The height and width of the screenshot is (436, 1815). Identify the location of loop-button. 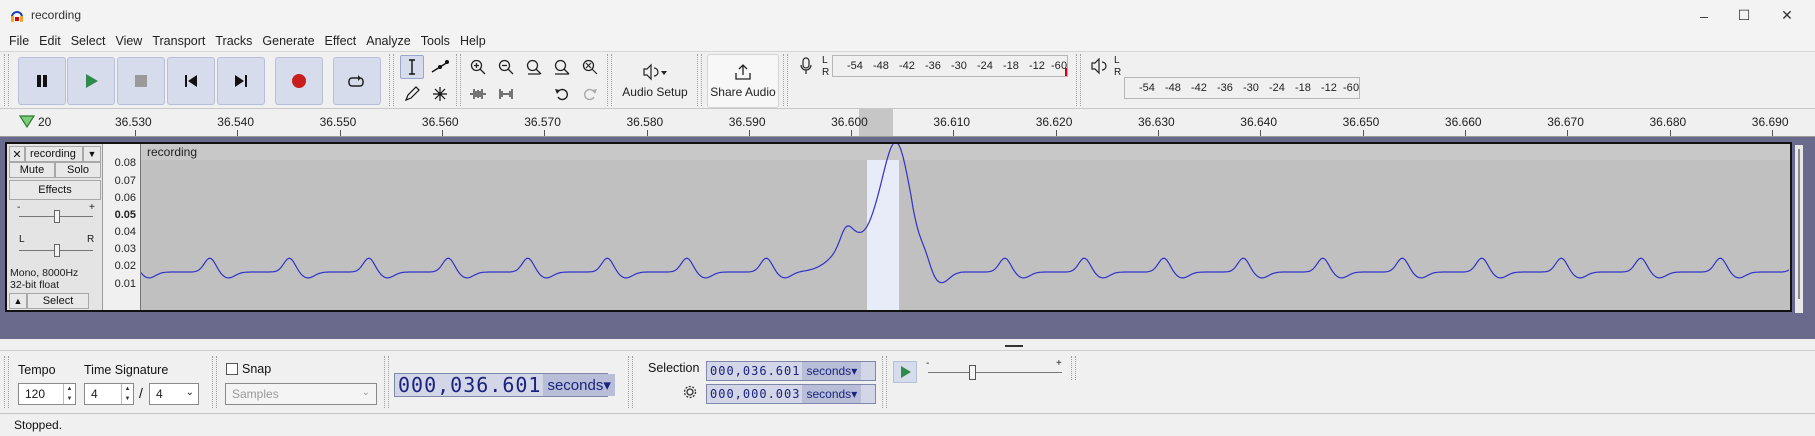
(357, 81).